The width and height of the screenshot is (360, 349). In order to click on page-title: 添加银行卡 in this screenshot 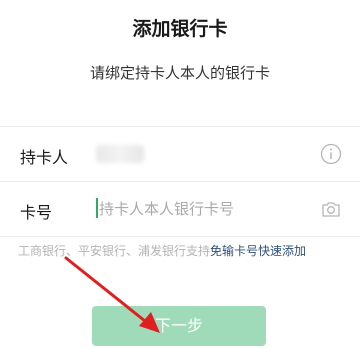, I will do `click(180, 29)`.